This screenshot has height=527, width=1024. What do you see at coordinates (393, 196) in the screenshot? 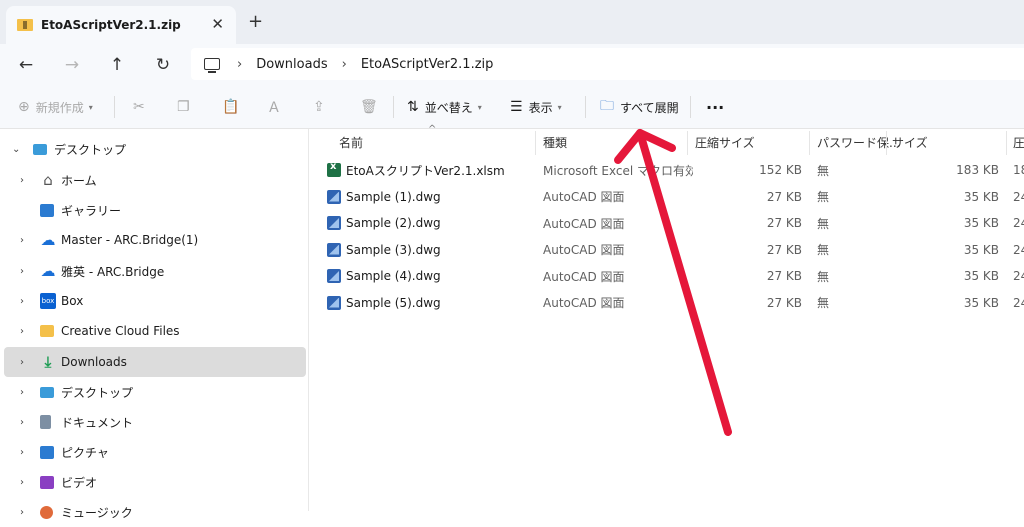
I see `name-text: Sample (1).dwg` at bounding box center [393, 196].